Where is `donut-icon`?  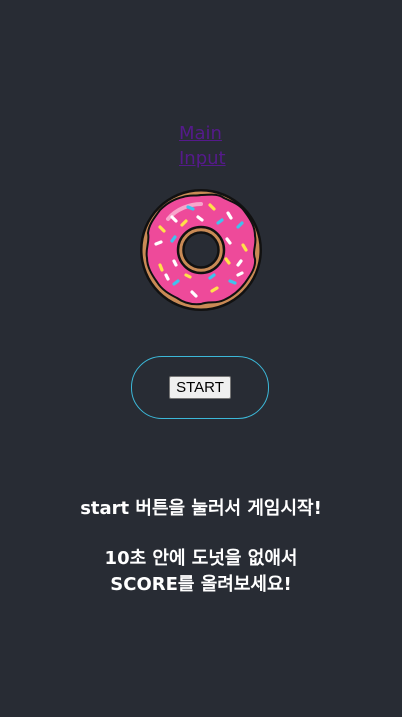 donut-icon is located at coordinates (201, 250).